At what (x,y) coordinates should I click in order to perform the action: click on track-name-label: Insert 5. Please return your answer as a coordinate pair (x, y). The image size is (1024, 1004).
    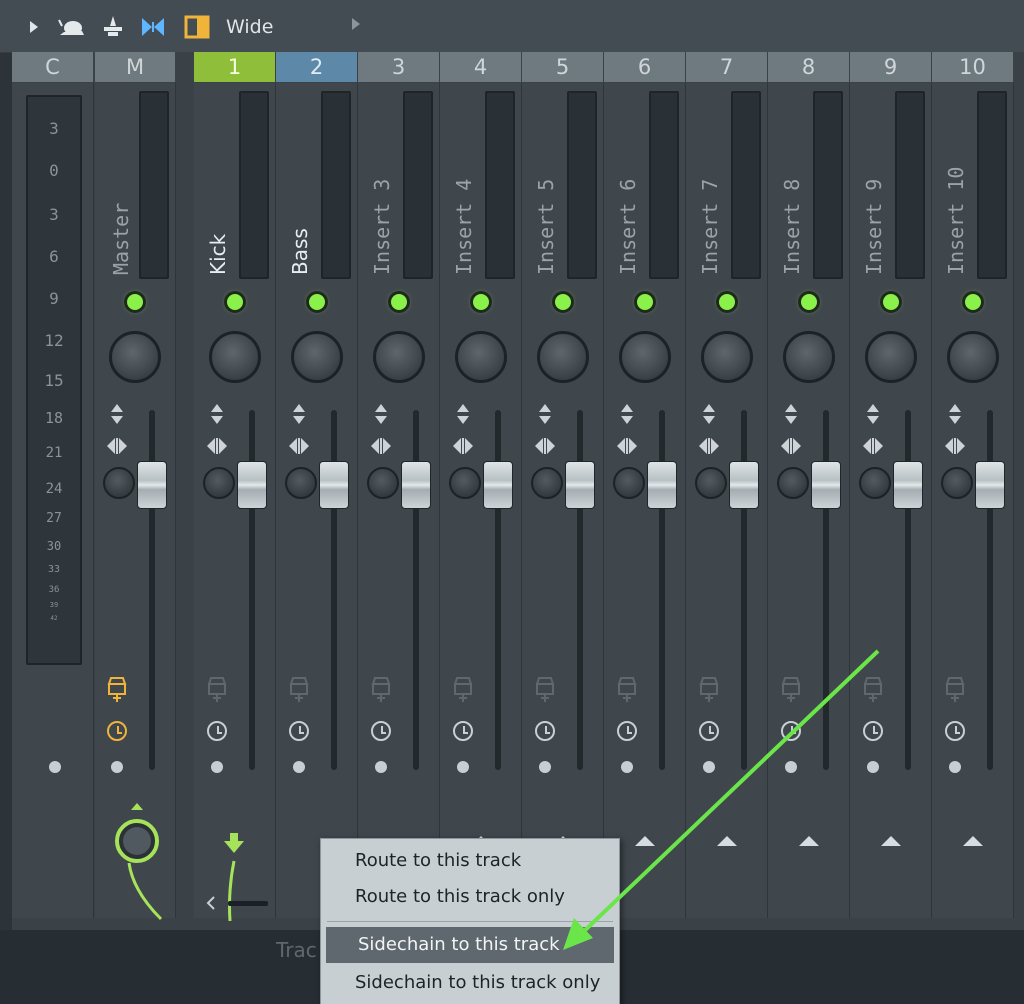
    Looking at the image, I should click on (546, 227).